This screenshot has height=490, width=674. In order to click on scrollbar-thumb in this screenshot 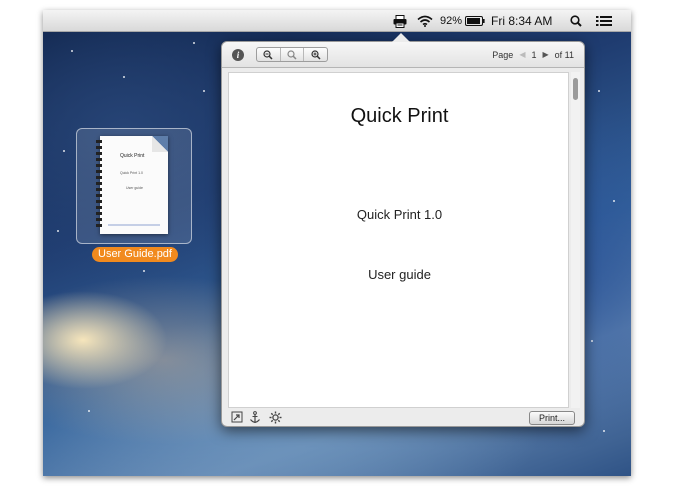, I will do `click(575, 89)`.